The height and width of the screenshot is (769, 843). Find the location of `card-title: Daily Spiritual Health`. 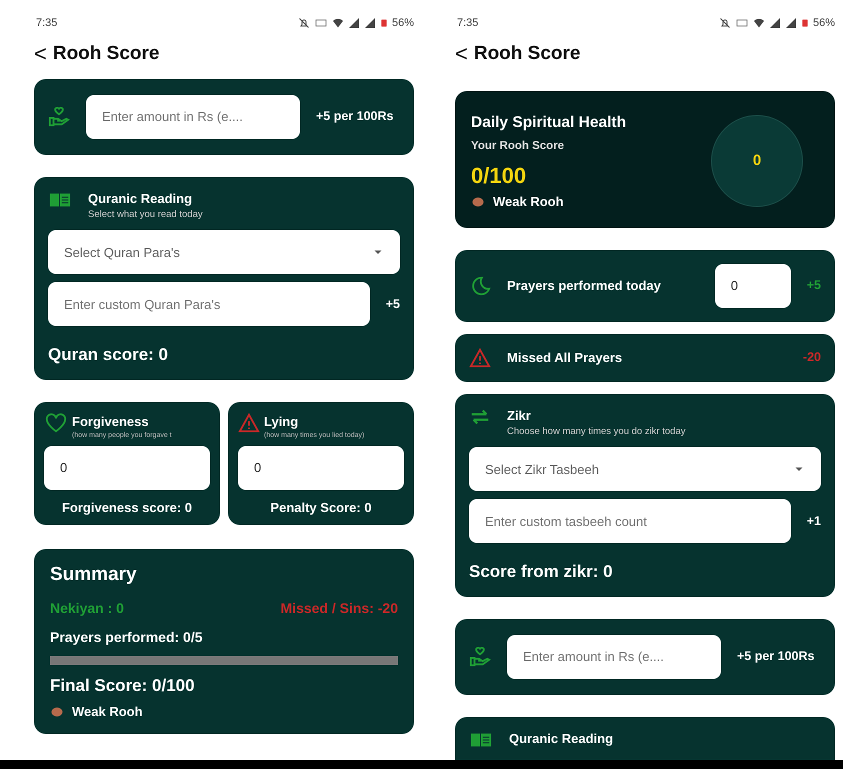

card-title: Daily Spiritual Health is located at coordinates (548, 122).